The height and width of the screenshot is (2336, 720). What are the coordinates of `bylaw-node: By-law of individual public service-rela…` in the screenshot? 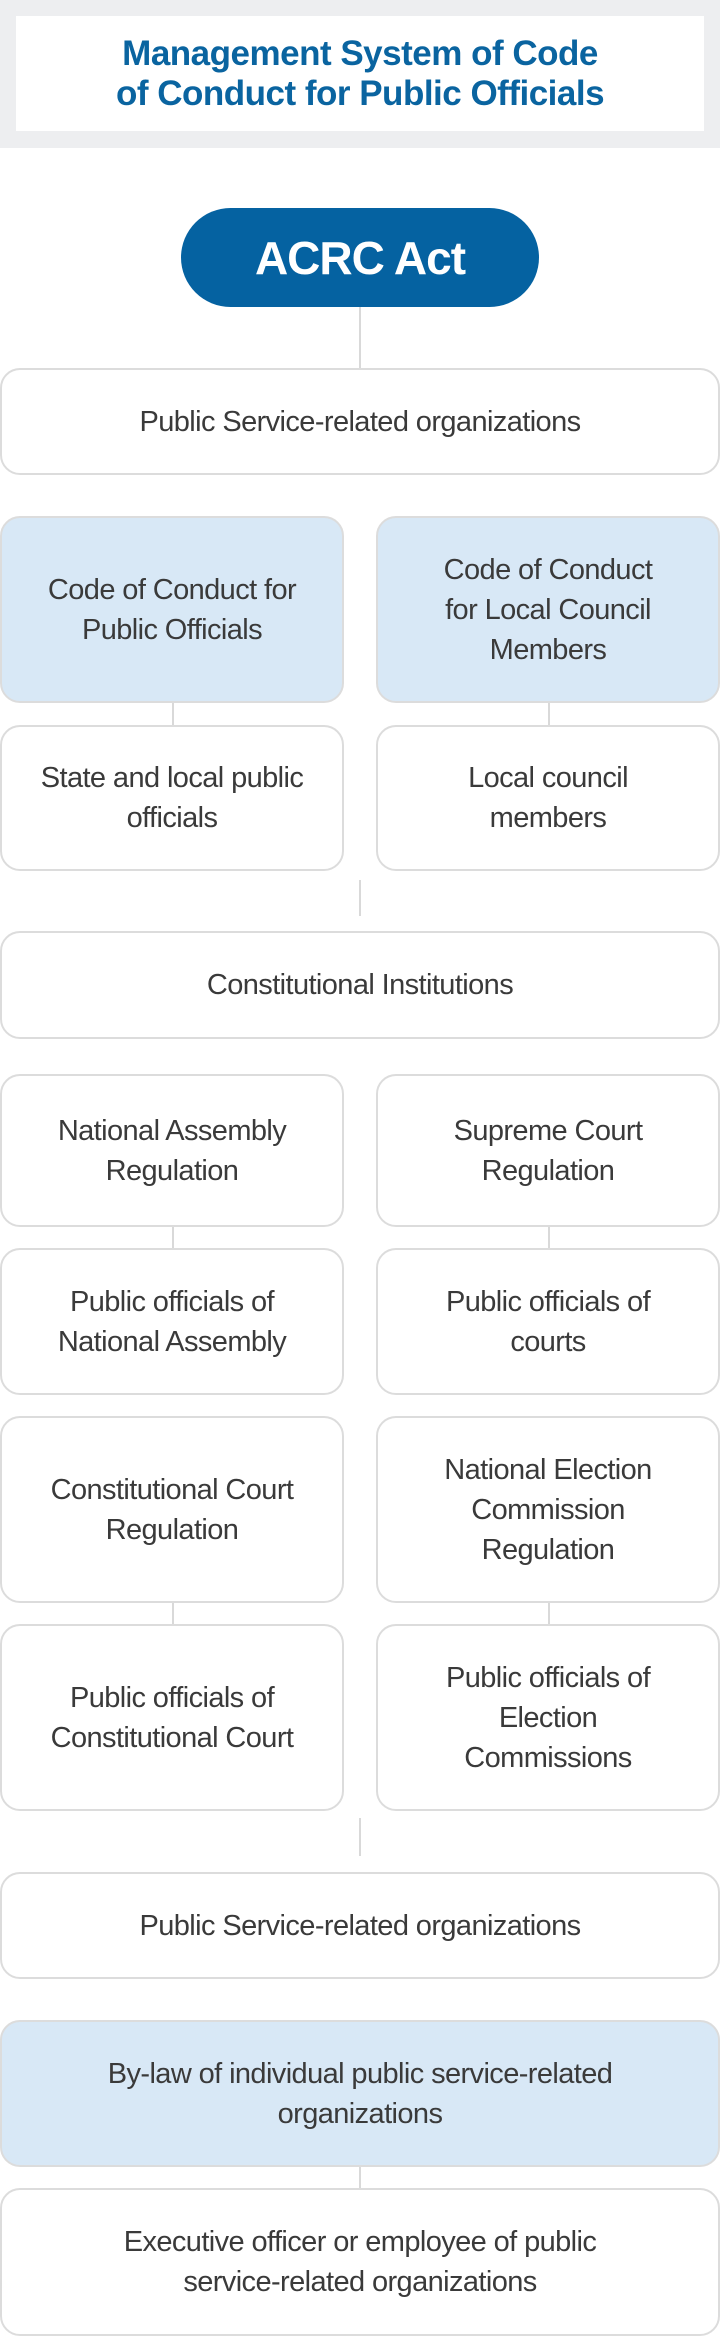 It's located at (360, 2093).